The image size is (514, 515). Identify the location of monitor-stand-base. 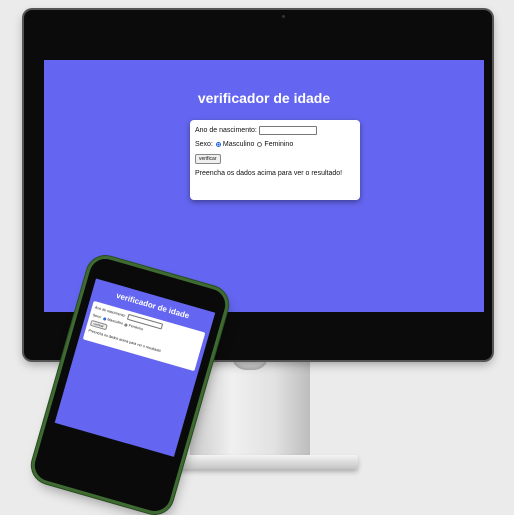
(263, 462).